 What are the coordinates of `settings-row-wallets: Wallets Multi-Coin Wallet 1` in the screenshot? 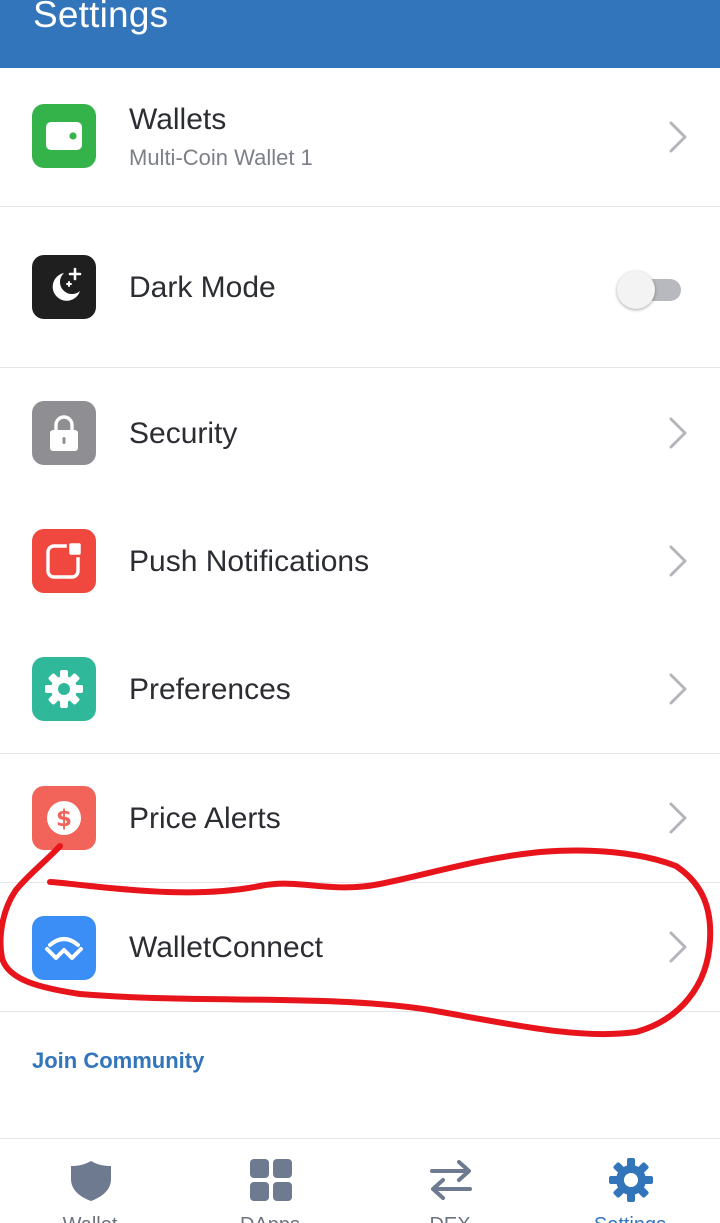 It's located at (360, 137).